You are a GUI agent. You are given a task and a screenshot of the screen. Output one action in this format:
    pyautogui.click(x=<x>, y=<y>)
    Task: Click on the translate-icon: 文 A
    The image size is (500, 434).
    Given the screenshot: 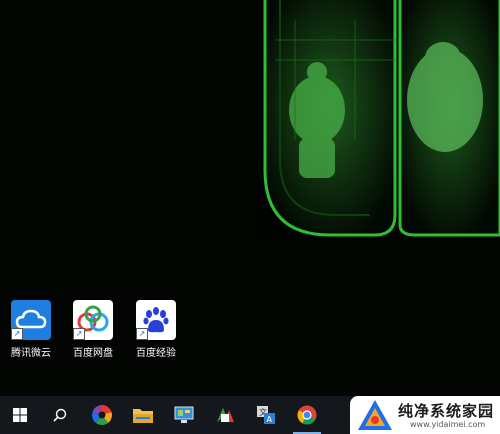 What is the action you would take?
    pyautogui.click(x=266, y=415)
    